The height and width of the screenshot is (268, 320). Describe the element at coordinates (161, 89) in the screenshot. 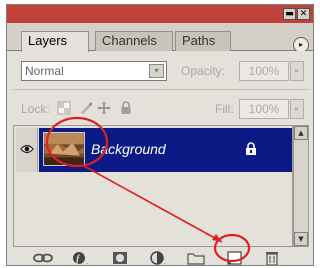

I see `divider` at that location.